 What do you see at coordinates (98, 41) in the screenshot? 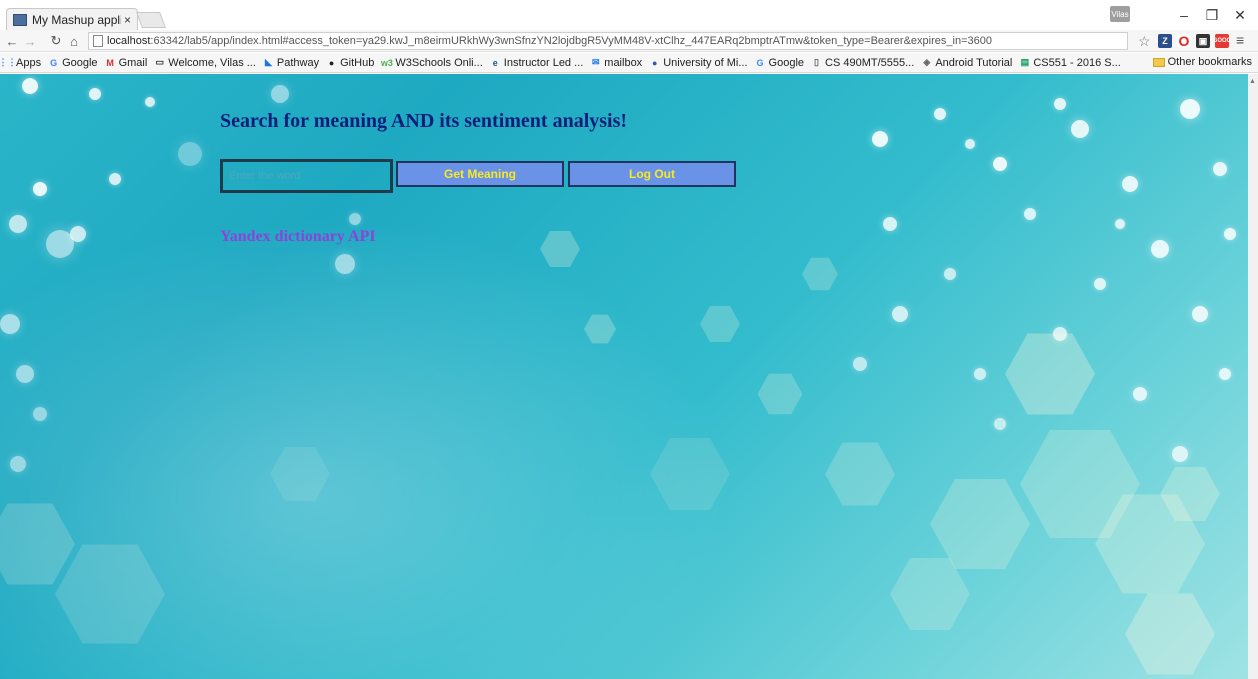
I see `page-icon` at bounding box center [98, 41].